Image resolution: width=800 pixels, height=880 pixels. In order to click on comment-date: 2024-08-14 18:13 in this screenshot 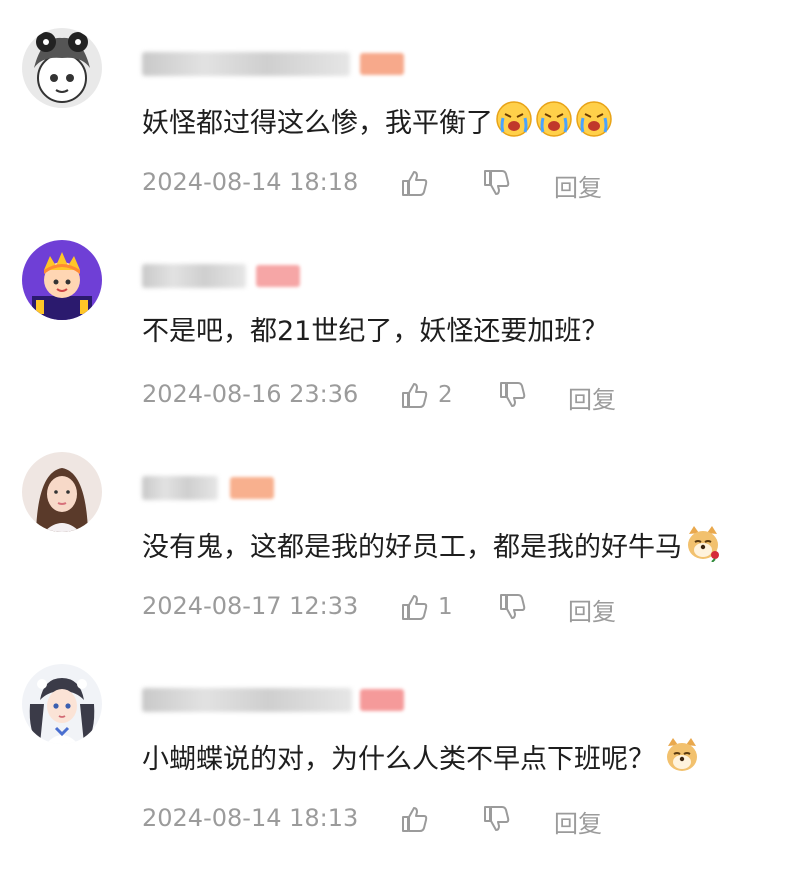, I will do `click(250, 818)`.